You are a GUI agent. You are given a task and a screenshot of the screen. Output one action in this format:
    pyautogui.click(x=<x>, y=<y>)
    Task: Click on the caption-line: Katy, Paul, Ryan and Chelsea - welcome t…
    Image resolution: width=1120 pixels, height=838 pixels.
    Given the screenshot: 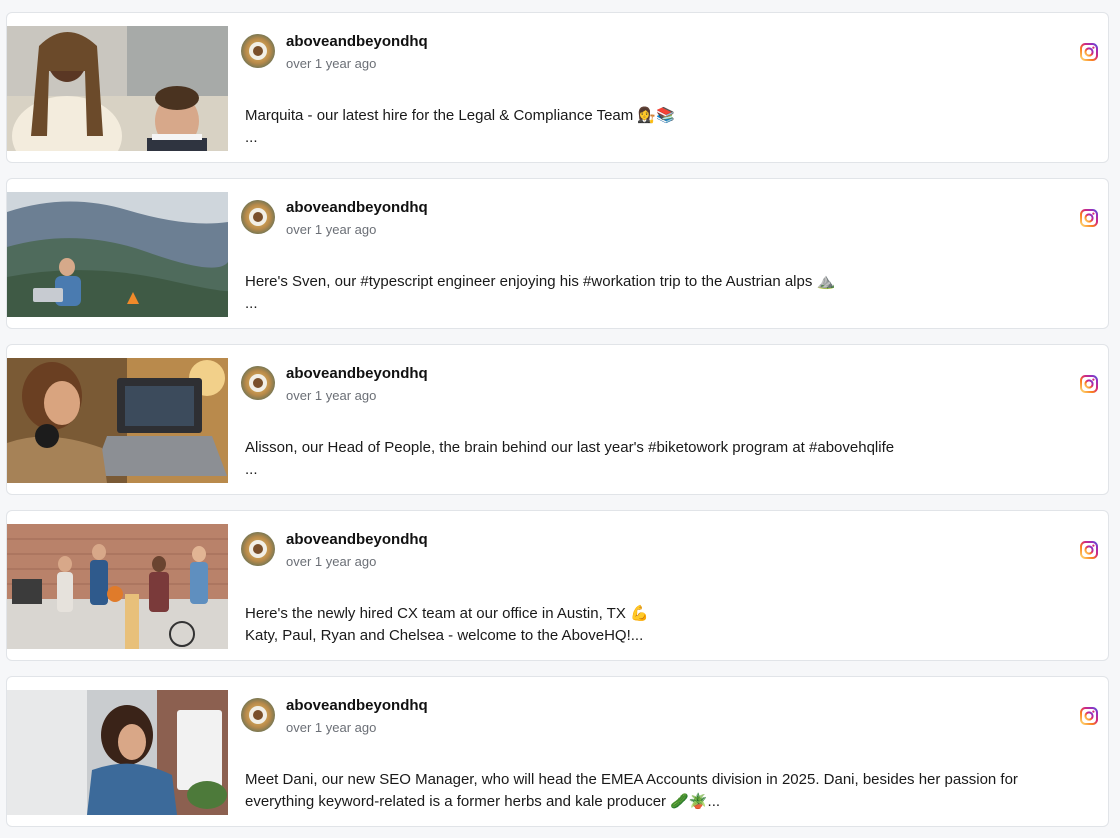 What is the action you would take?
    pyautogui.click(x=444, y=635)
    